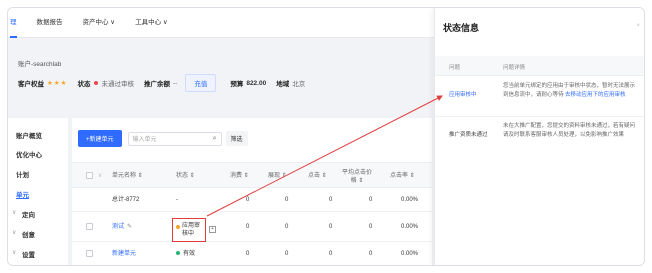  Describe the element at coordinates (189, 254) in the screenshot. I see `status-text: 有效` at that location.